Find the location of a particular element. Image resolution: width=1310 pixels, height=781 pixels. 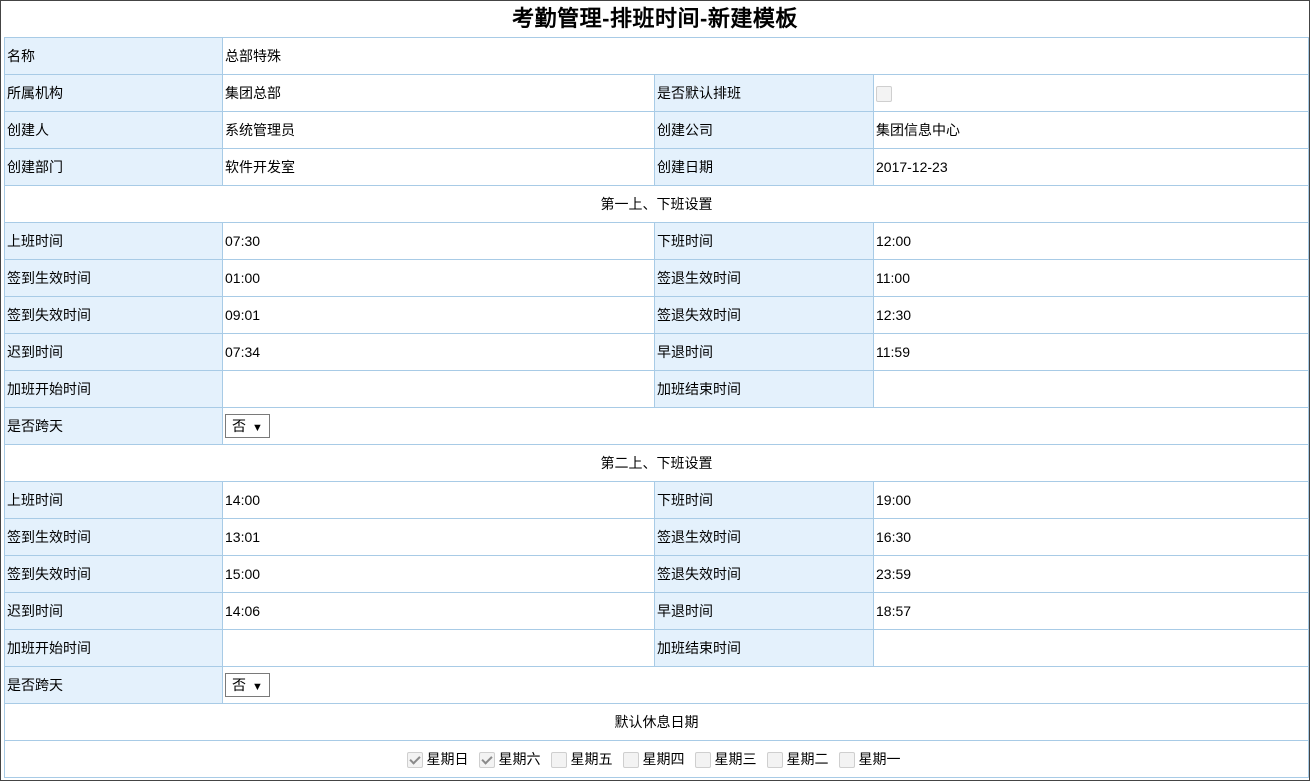

company-field: 集团信息中心 is located at coordinates (1090, 130).